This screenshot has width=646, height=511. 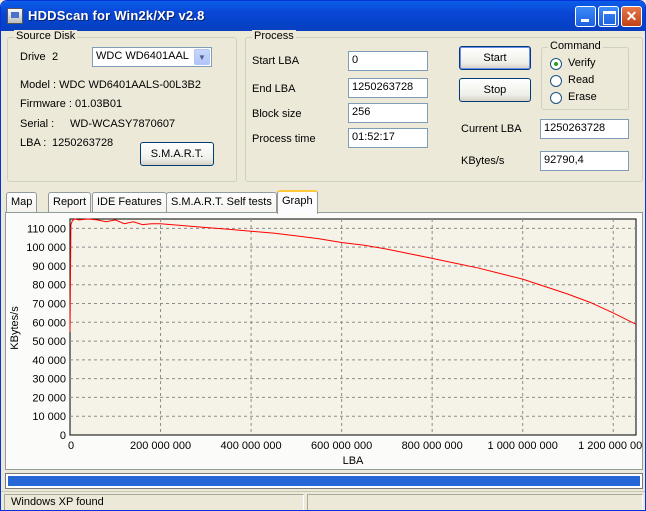 I want to click on serial-label: Serial :, so click(x=37, y=124).